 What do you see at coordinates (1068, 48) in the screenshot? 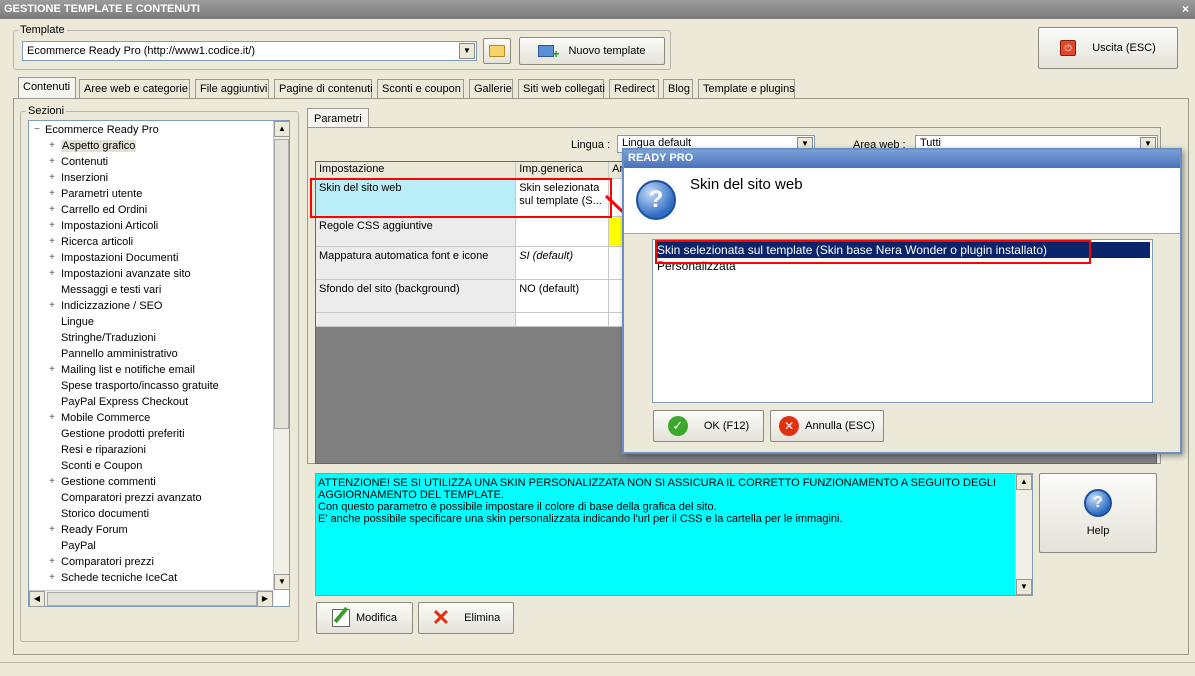
I see `power-icon: ⏻` at bounding box center [1068, 48].